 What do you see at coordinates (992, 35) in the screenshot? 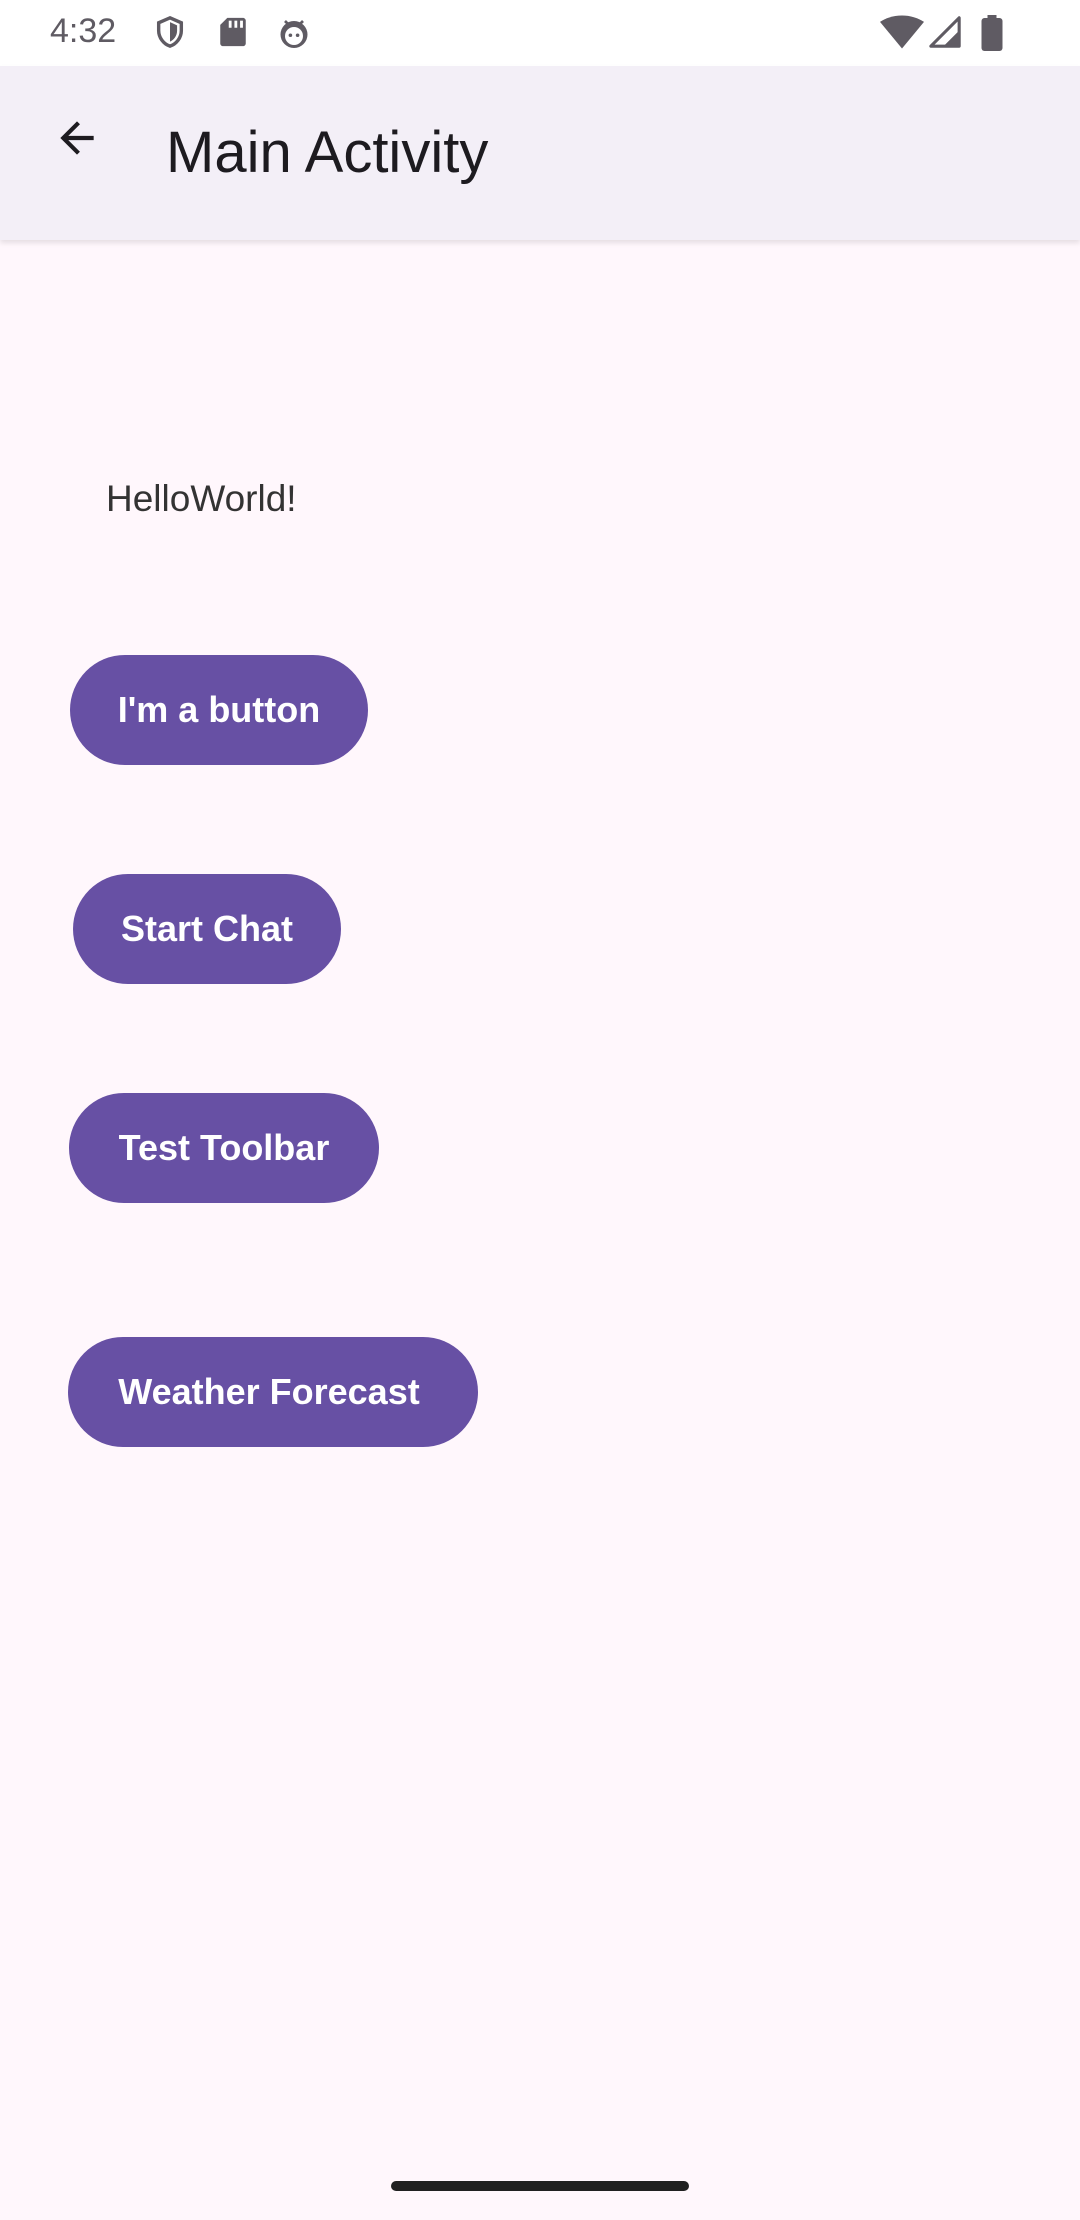
I see `battery-icon` at bounding box center [992, 35].